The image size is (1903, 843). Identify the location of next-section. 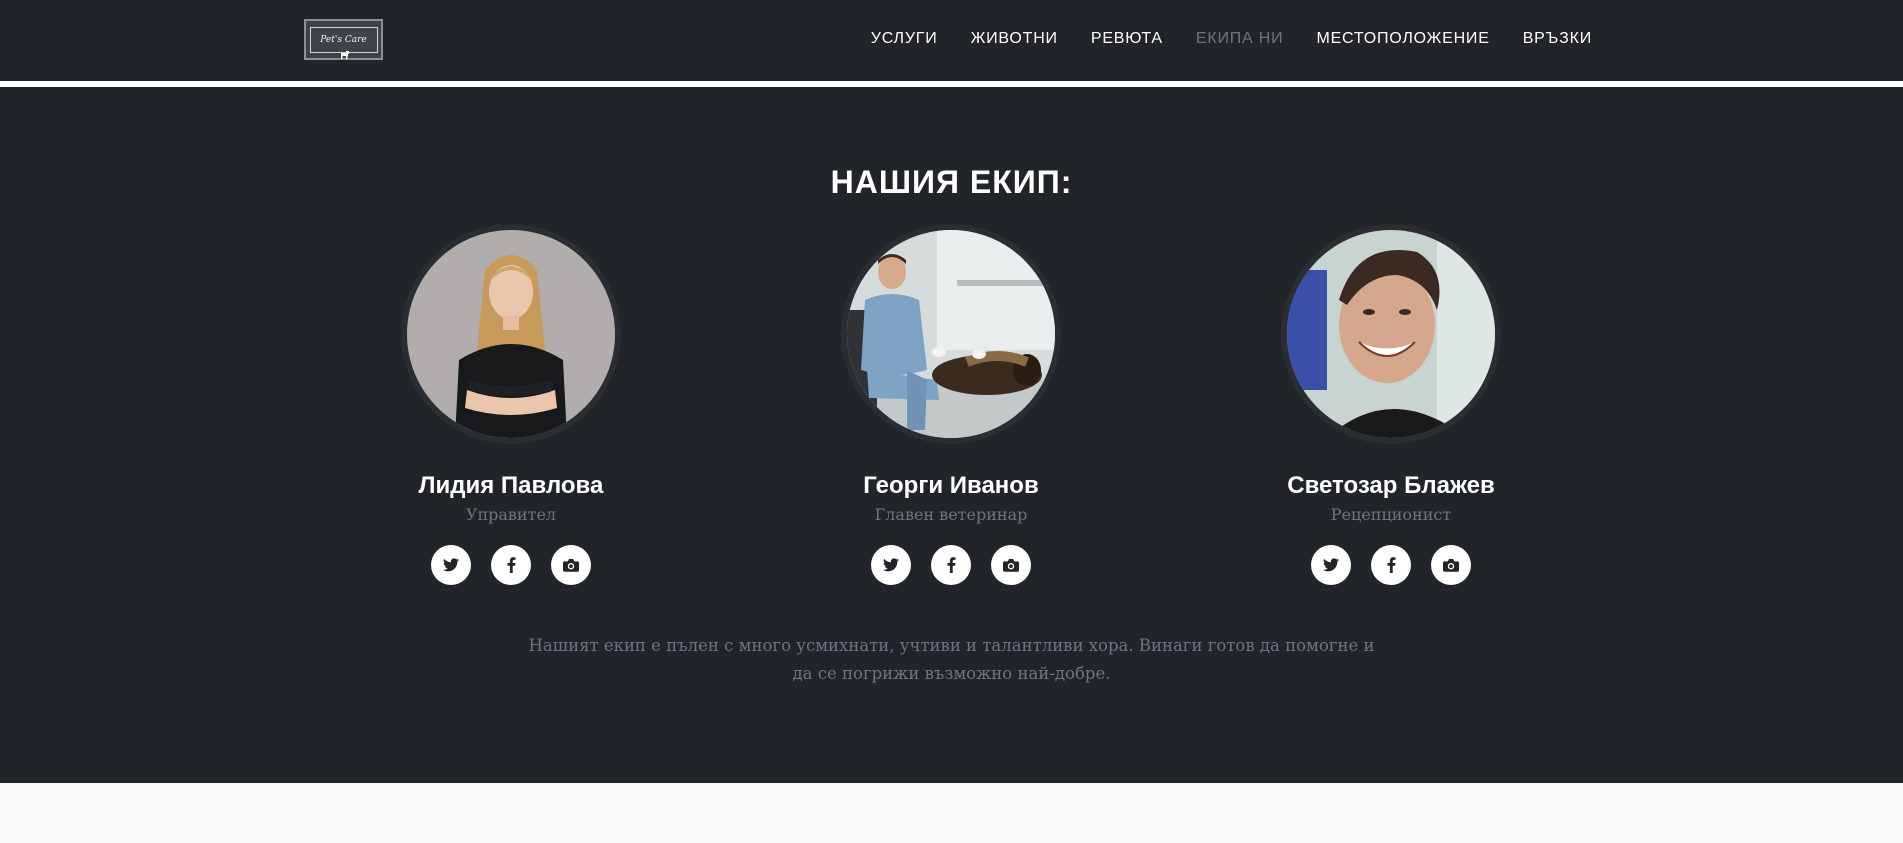
(951, 813).